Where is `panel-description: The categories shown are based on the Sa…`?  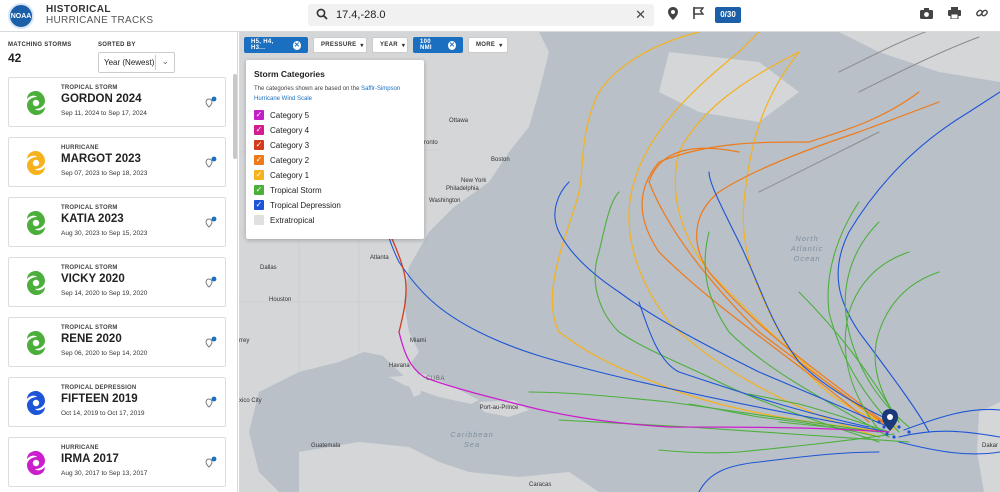 panel-description: The categories shown are based on the Sa… is located at coordinates (338, 94).